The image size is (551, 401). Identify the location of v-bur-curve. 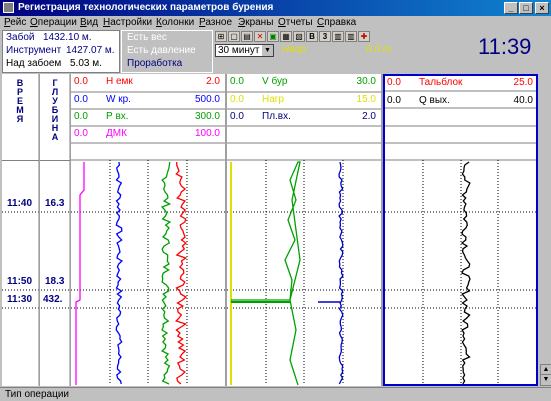
(266, 273).